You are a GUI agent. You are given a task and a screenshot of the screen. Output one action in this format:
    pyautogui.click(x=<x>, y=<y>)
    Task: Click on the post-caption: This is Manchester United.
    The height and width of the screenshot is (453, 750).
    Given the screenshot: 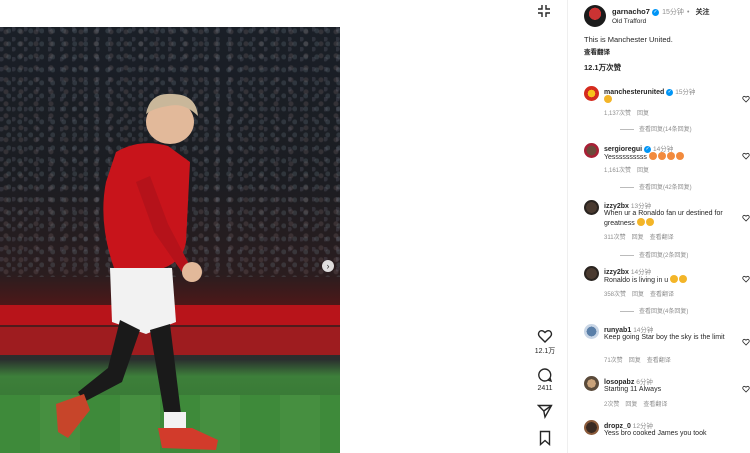 What is the action you would take?
    pyautogui.click(x=628, y=39)
    